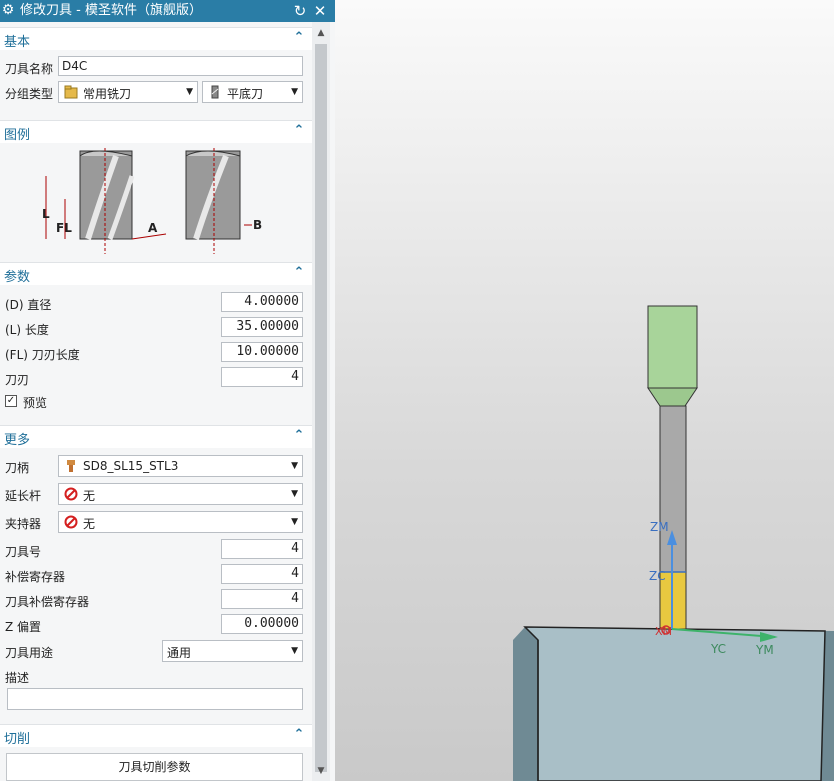 The width and height of the screenshot is (834, 781). Describe the element at coordinates (35, 577) in the screenshot. I see `comp-register-label: 补偿寄存器` at that location.